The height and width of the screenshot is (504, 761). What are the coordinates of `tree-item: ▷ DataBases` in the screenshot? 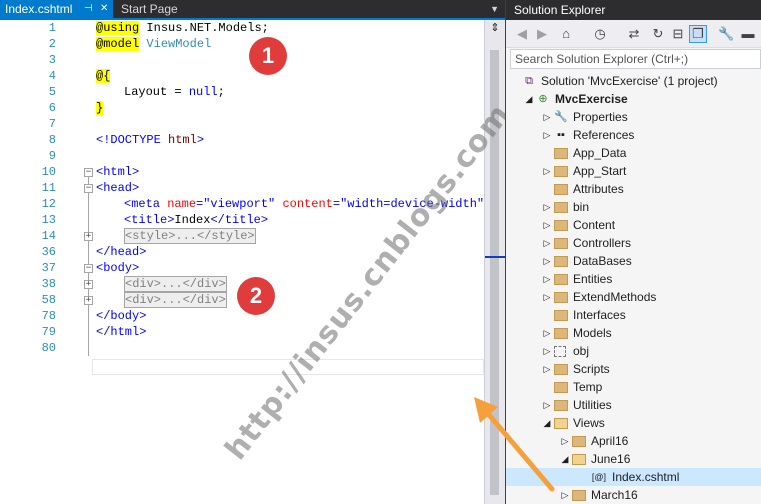 It's located at (633, 261).